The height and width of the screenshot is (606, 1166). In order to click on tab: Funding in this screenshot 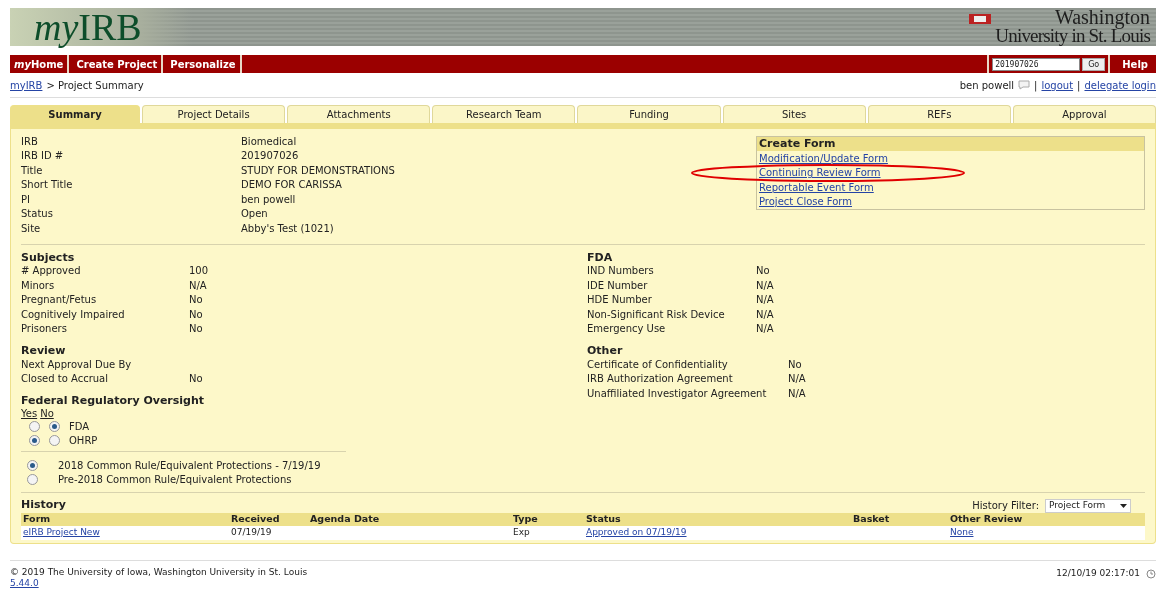, I will do `click(649, 114)`.